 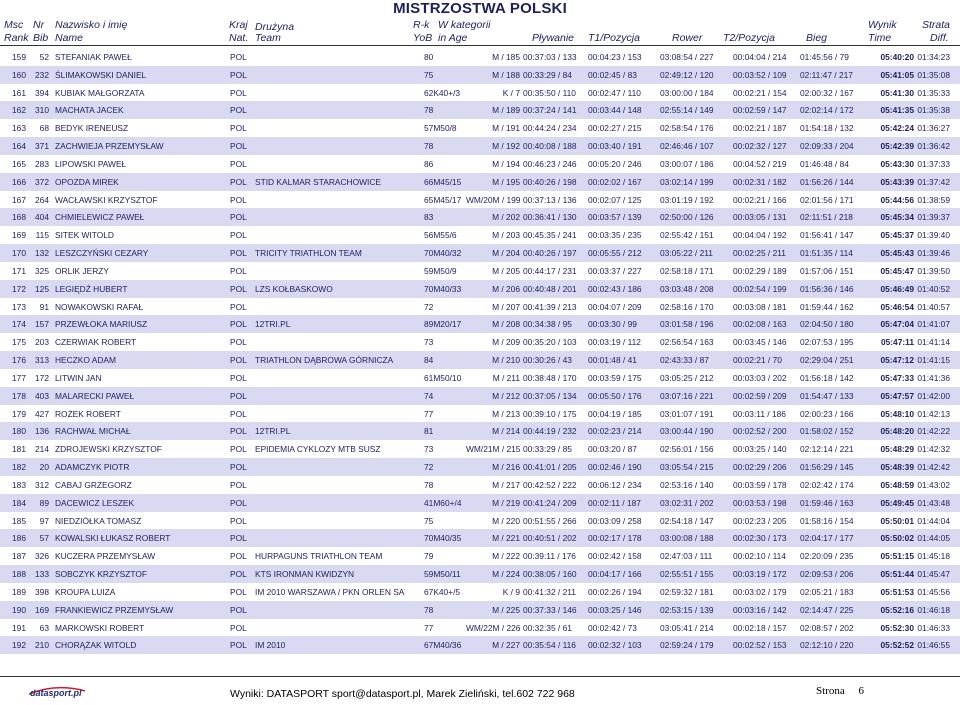 What do you see at coordinates (16, 38) in the screenshot?
I see `col-rank: Rank` at bounding box center [16, 38].